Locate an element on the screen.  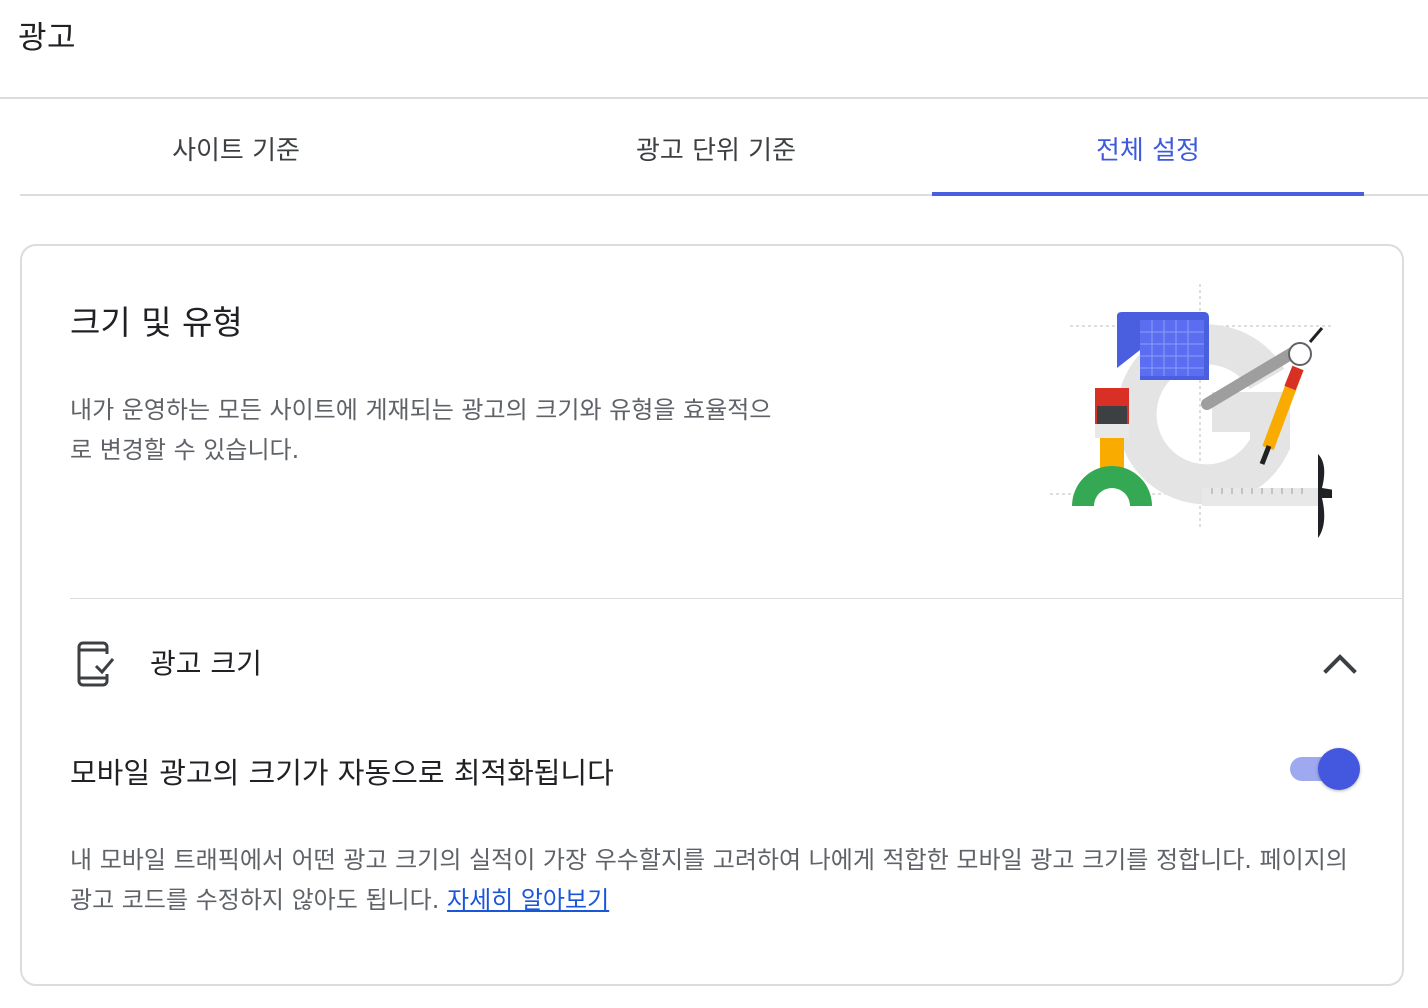
tab-bar: 사이트 기준 광고 단위 기준 전체 설정 is located at coordinates (724, 148).